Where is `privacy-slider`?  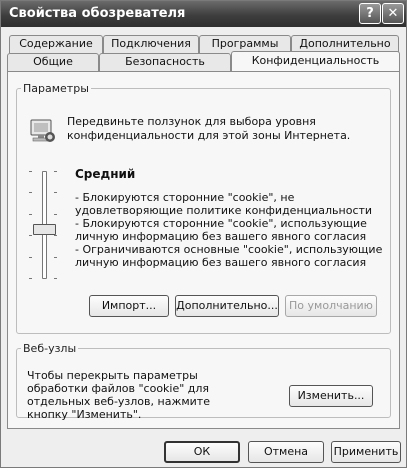
privacy-slider is located at coordinates (43, 225).